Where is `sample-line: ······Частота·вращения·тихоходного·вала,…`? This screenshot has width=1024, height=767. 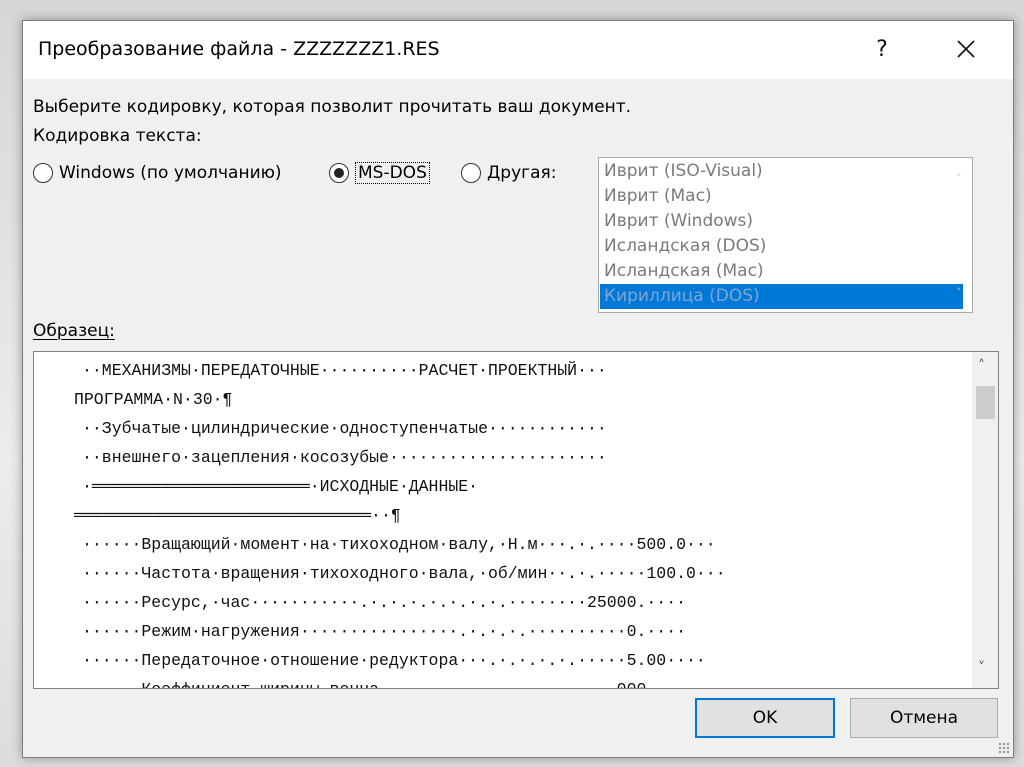
sample-line: ······Частота·вращения·тихоходного·вала,… is located at coordinates (404, 573).